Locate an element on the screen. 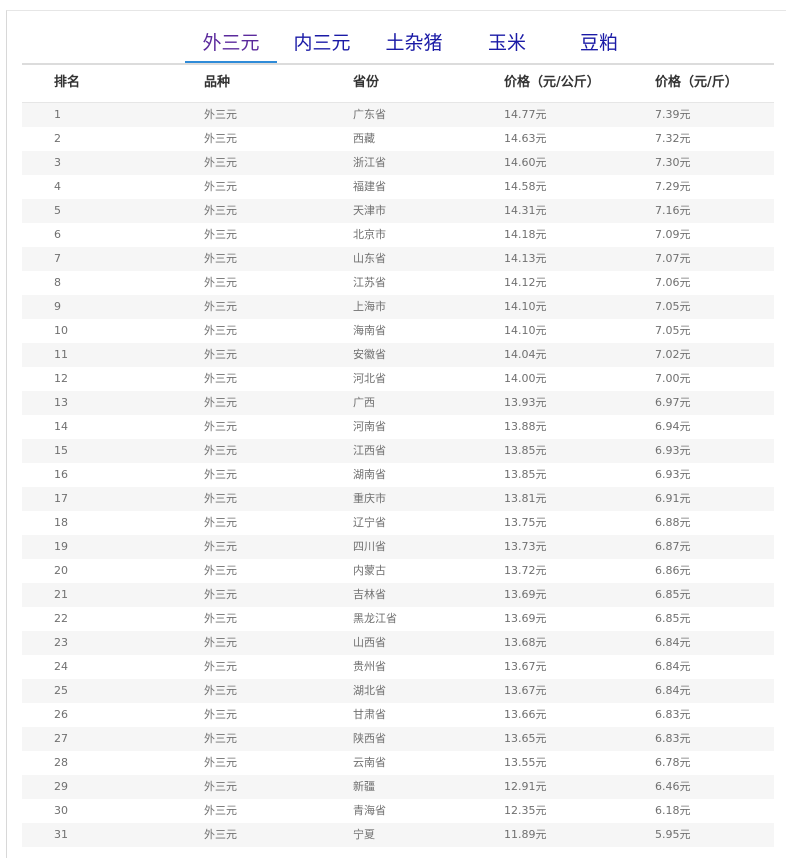 This screenshot has height=858, width=787. cell-rank: 28 is located at coordinates (61, 762).